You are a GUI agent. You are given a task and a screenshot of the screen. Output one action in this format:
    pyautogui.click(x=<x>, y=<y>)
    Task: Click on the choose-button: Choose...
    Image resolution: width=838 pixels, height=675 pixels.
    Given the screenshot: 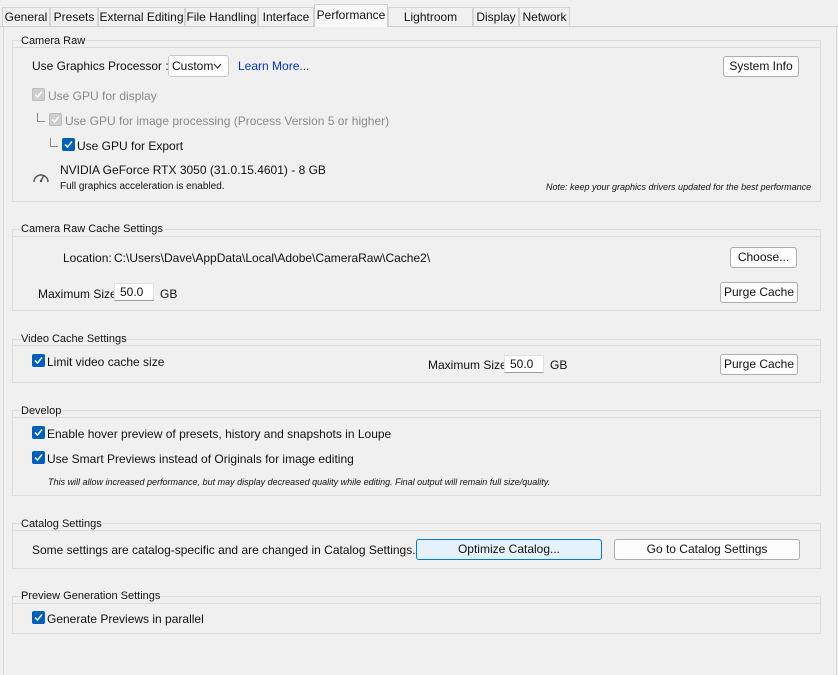 What is the action you would take?
    pyautogui.click(x=763, y=257)
    